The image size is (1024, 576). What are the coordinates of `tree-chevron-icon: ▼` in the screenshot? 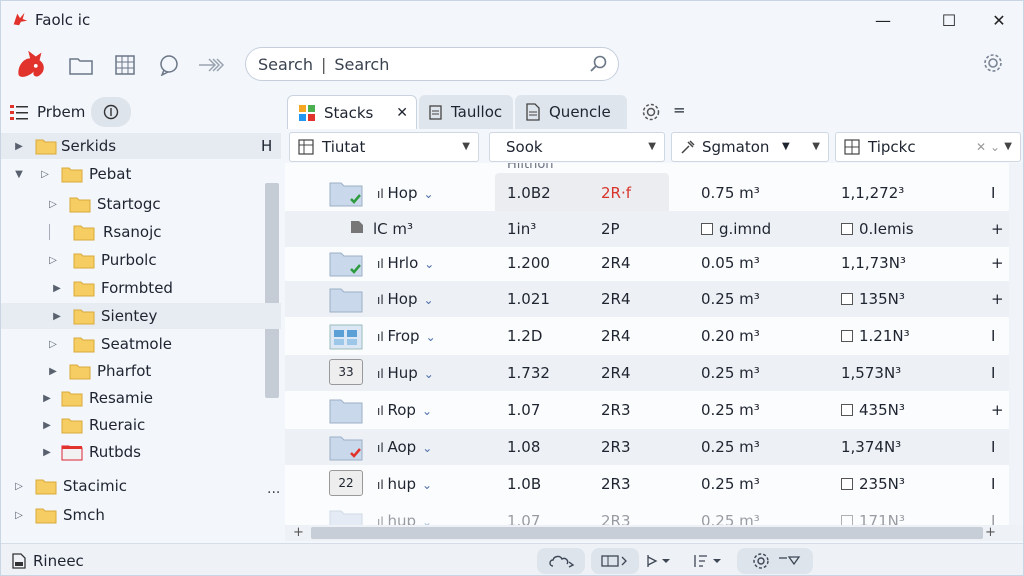 It's located at (19, 174).